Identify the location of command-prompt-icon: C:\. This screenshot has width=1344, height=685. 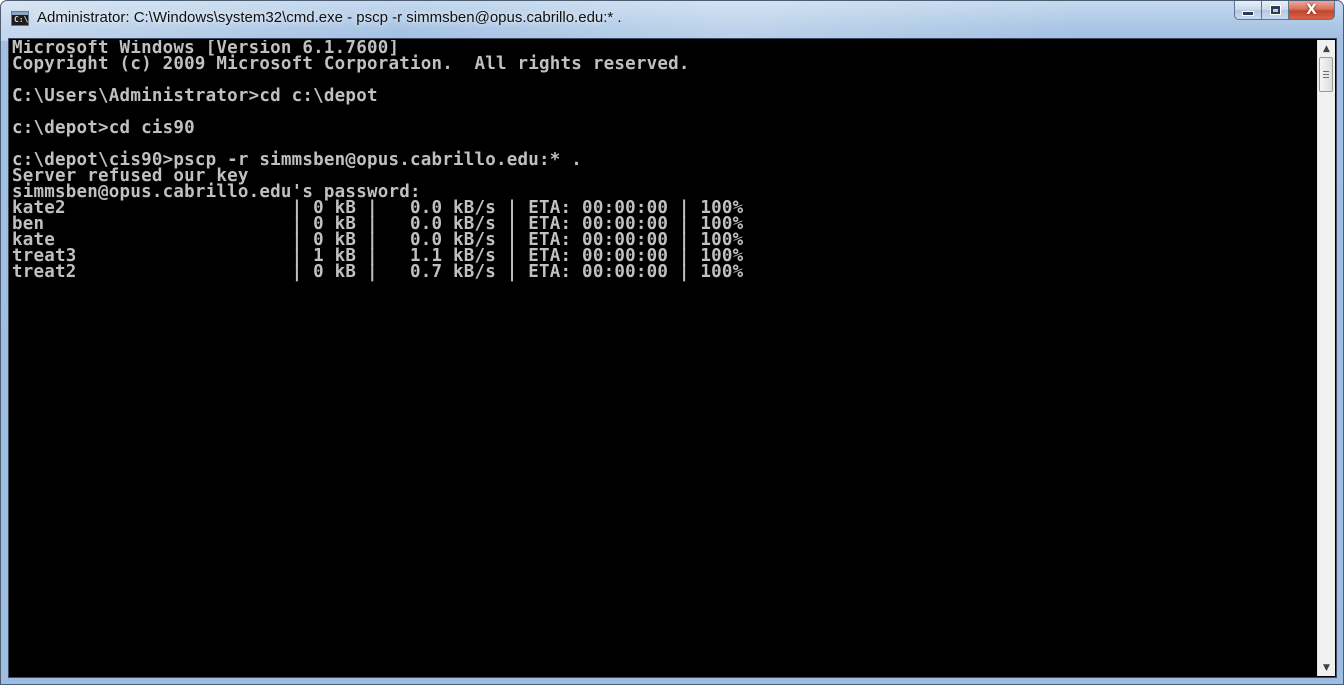
(20, 18).